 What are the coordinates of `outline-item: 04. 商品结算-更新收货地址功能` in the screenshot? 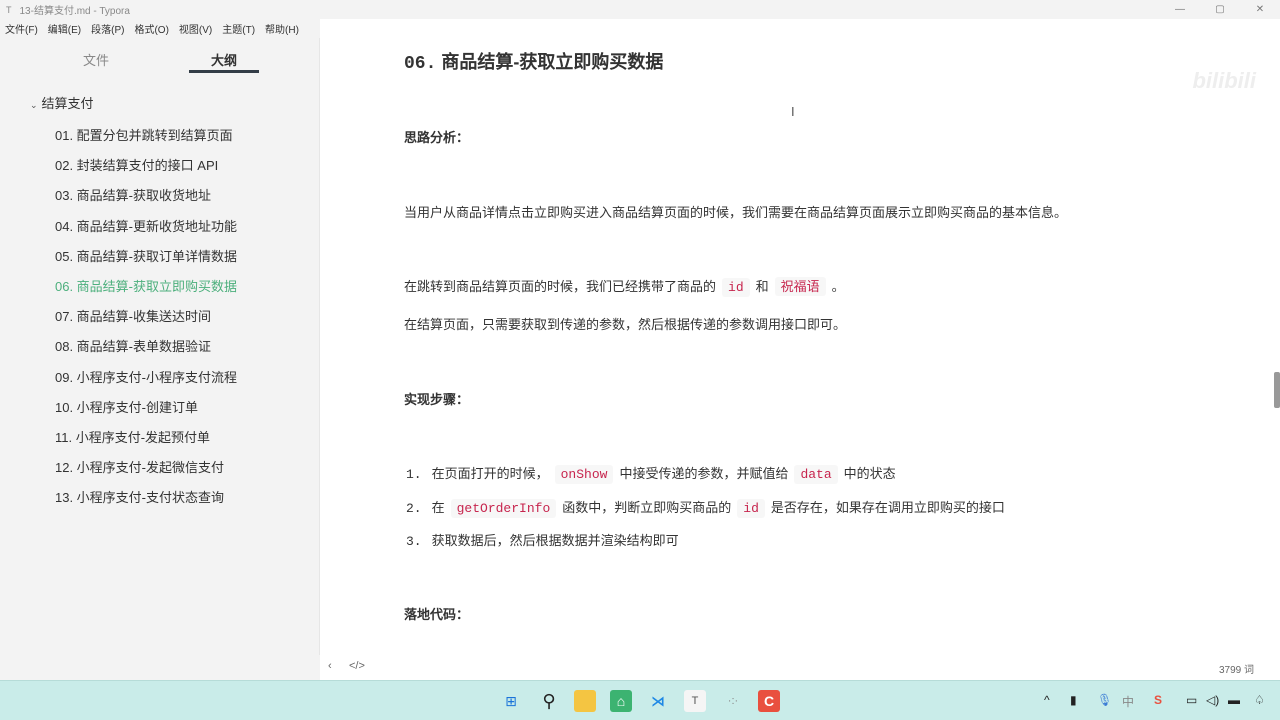 It's located at (146, 225).